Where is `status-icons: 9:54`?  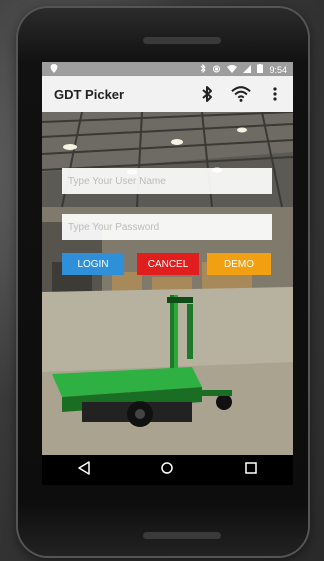 status-icons: 9:54 is located at coordinates (243, 69).